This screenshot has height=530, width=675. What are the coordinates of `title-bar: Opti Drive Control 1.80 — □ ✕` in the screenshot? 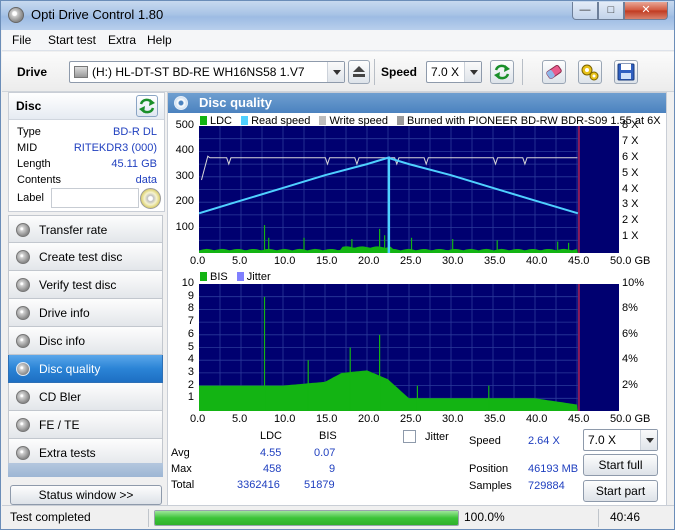 It's located at (337, 15).